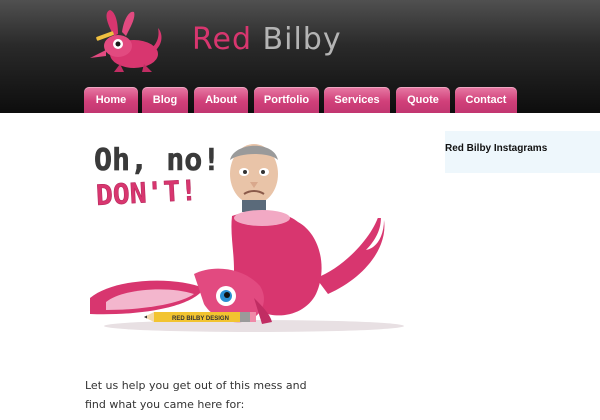  I want to click on site-title: Red Bilby, so click(267, 40).